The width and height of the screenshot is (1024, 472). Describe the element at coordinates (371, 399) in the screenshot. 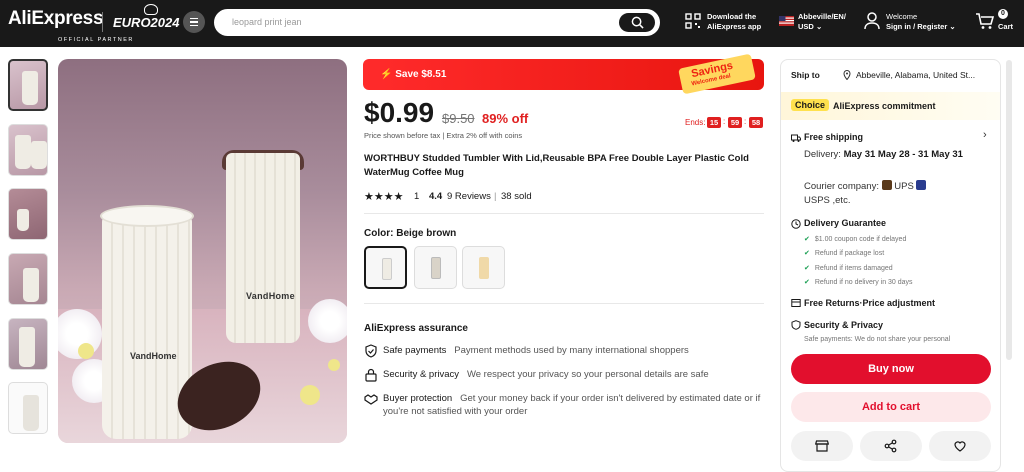

I see `handshake-icon` at that location.